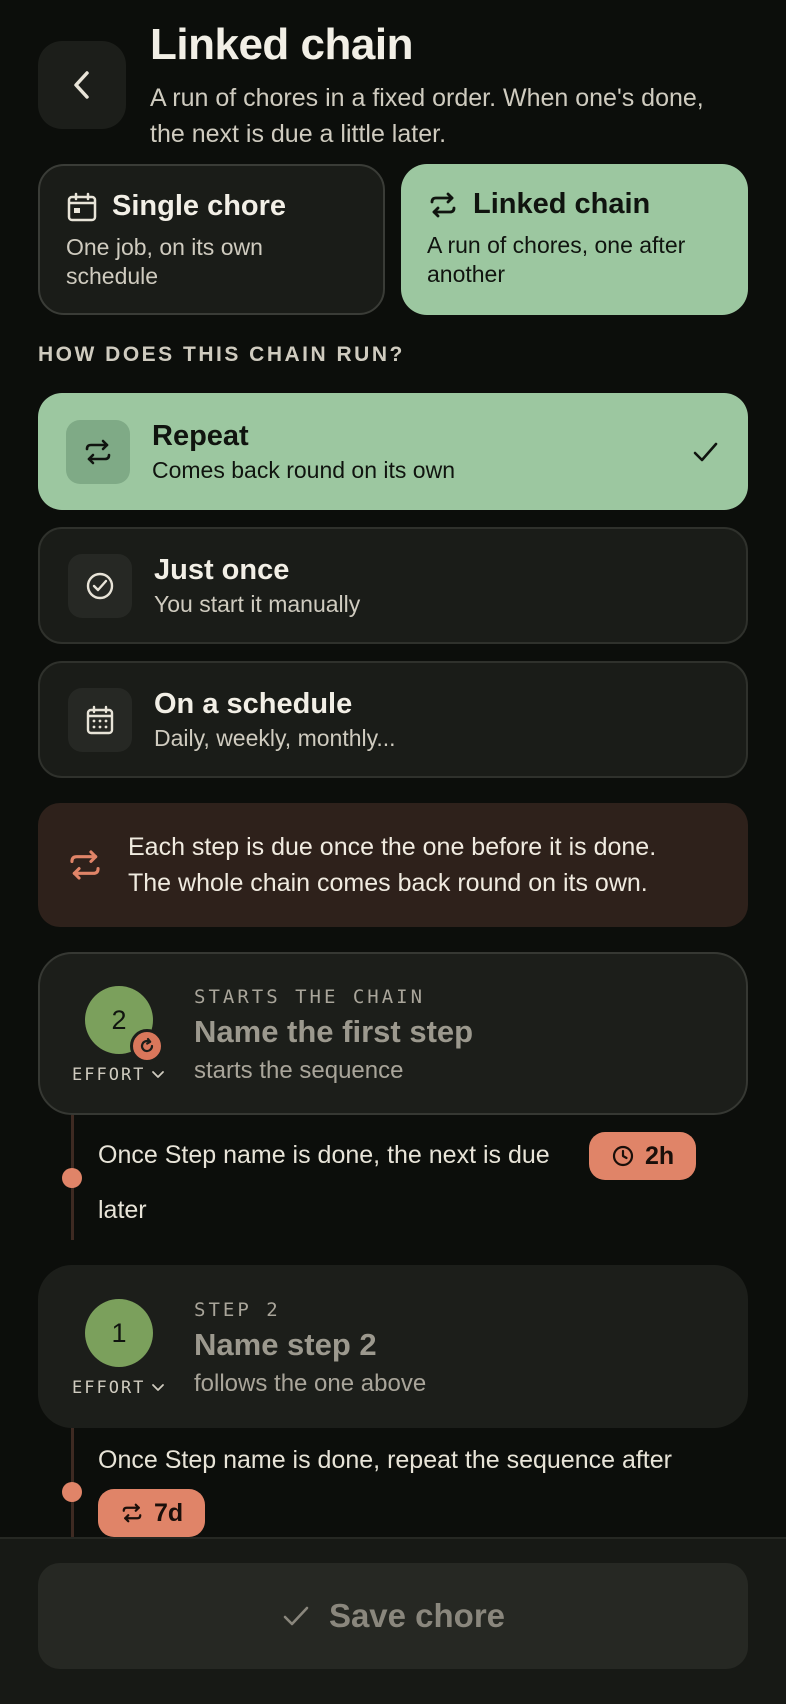 The width and height of the screenshot is (786, 1704). Describe the element at coordinates (164, 261) in the screenshot. I see `single-chore-description: One job, on its own schedule` at that location.